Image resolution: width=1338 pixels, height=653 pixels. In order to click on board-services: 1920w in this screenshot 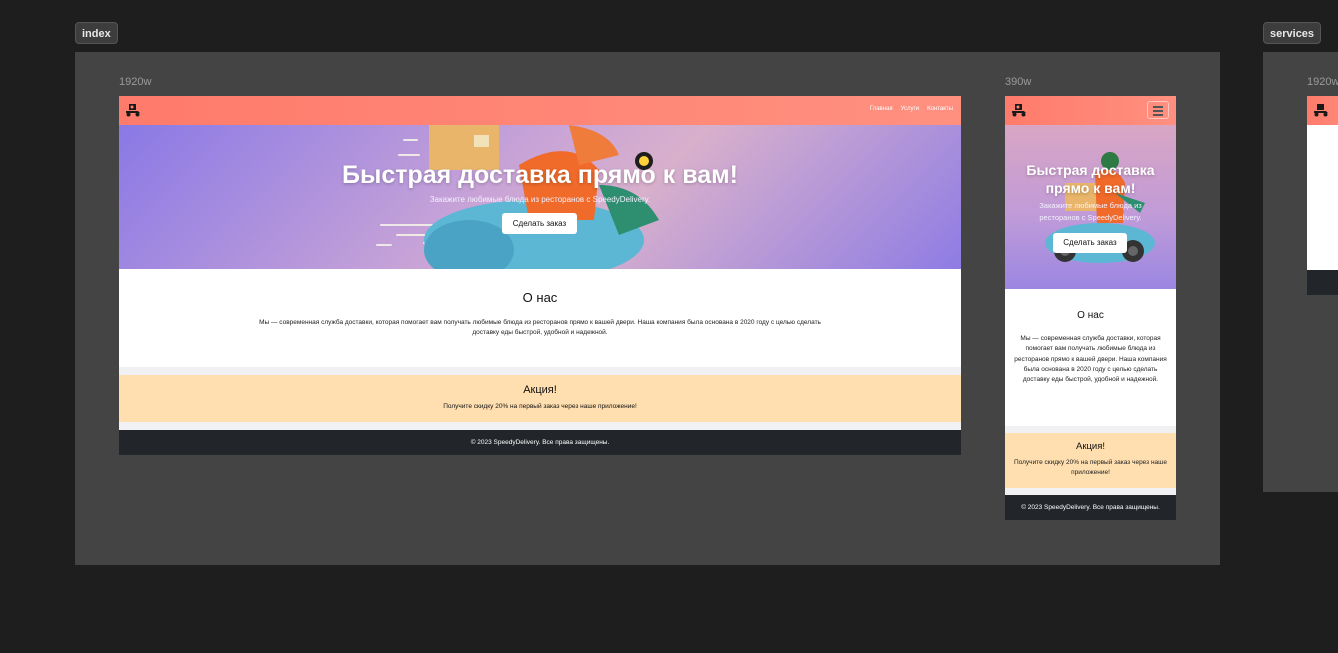, I will do `click(1300, 272)`.